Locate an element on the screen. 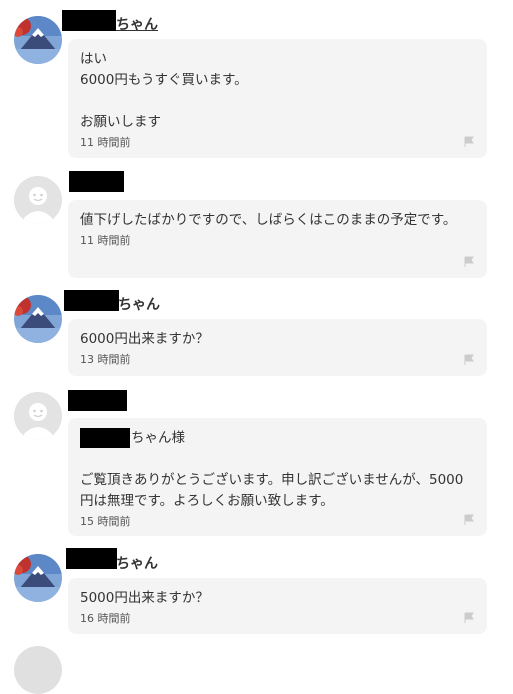  comment-addressee: ちゃん様 is located at coordinates (158, 438).